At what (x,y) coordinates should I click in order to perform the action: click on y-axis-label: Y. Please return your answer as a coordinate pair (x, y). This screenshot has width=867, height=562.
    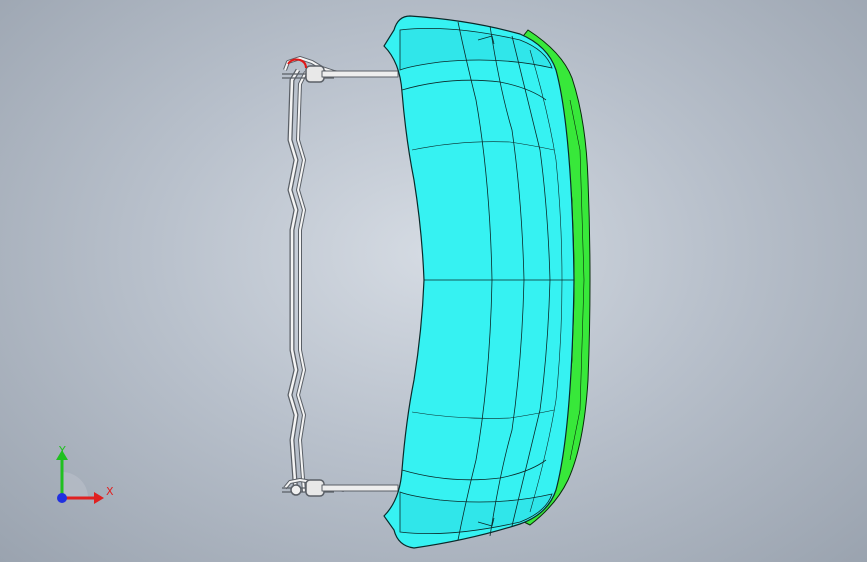
    Looking at the image, I should click on (62, 450).